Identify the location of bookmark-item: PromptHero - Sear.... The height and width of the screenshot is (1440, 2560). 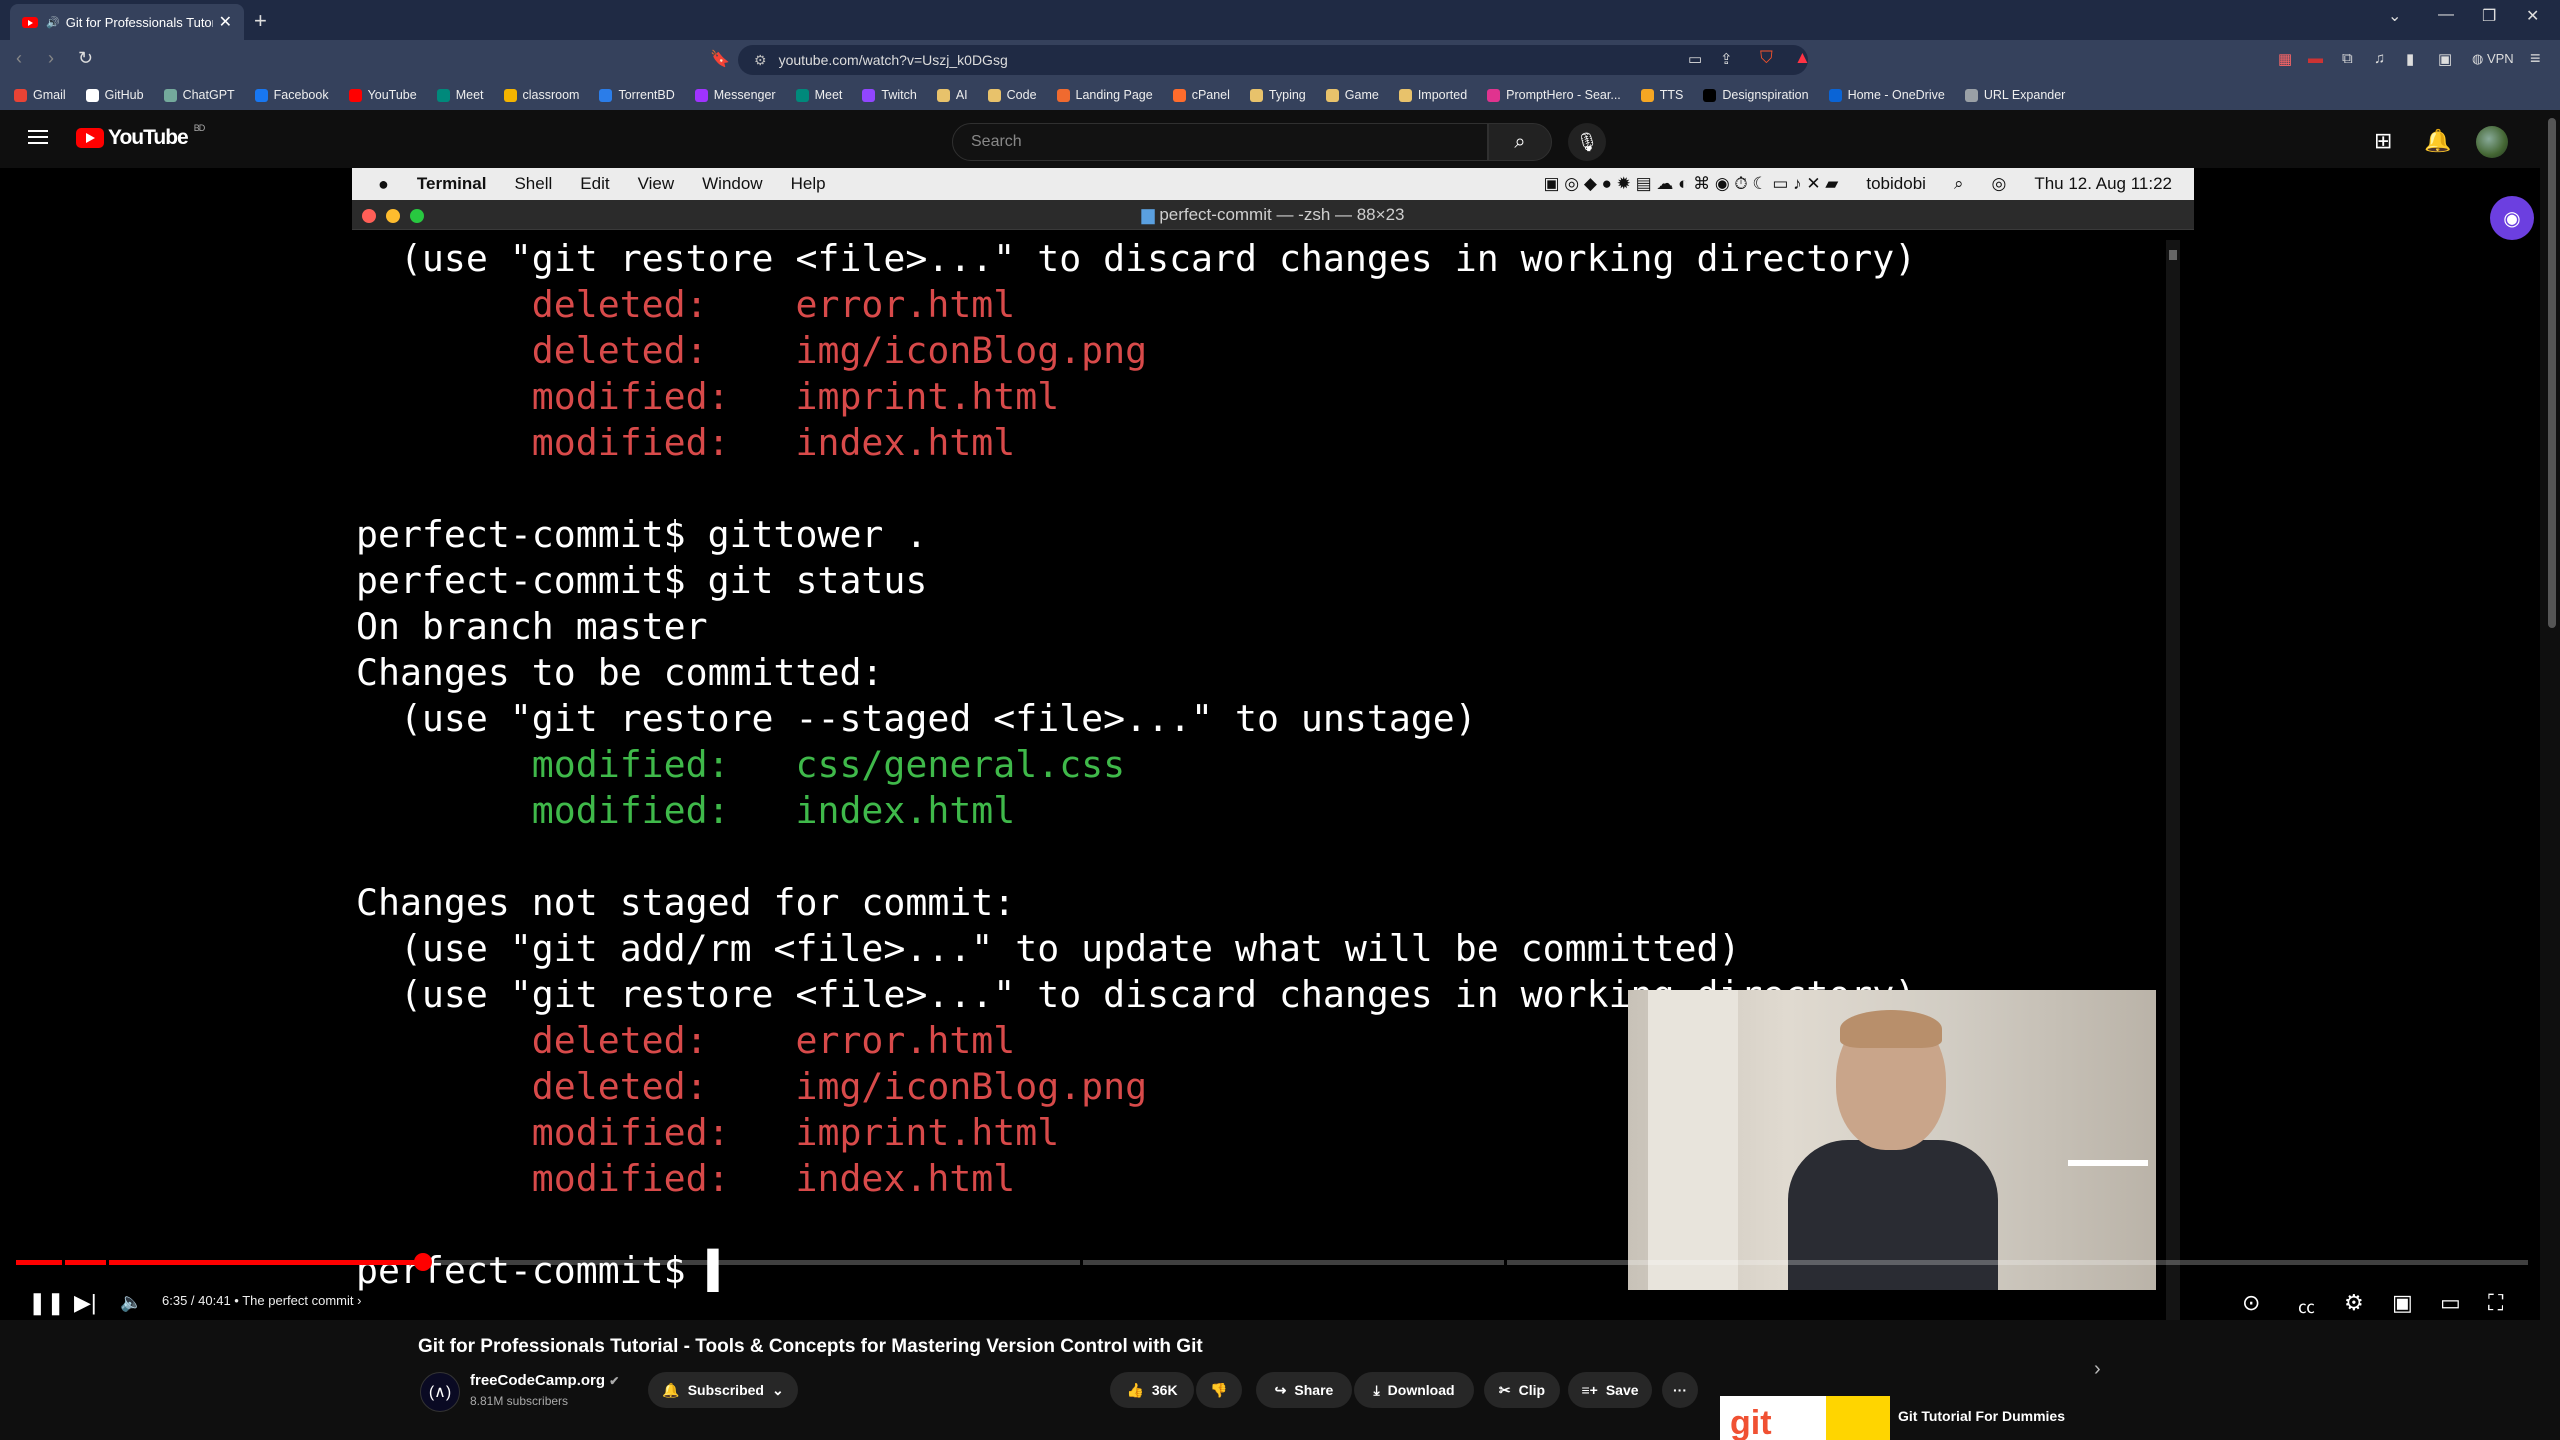
(1554, 95).